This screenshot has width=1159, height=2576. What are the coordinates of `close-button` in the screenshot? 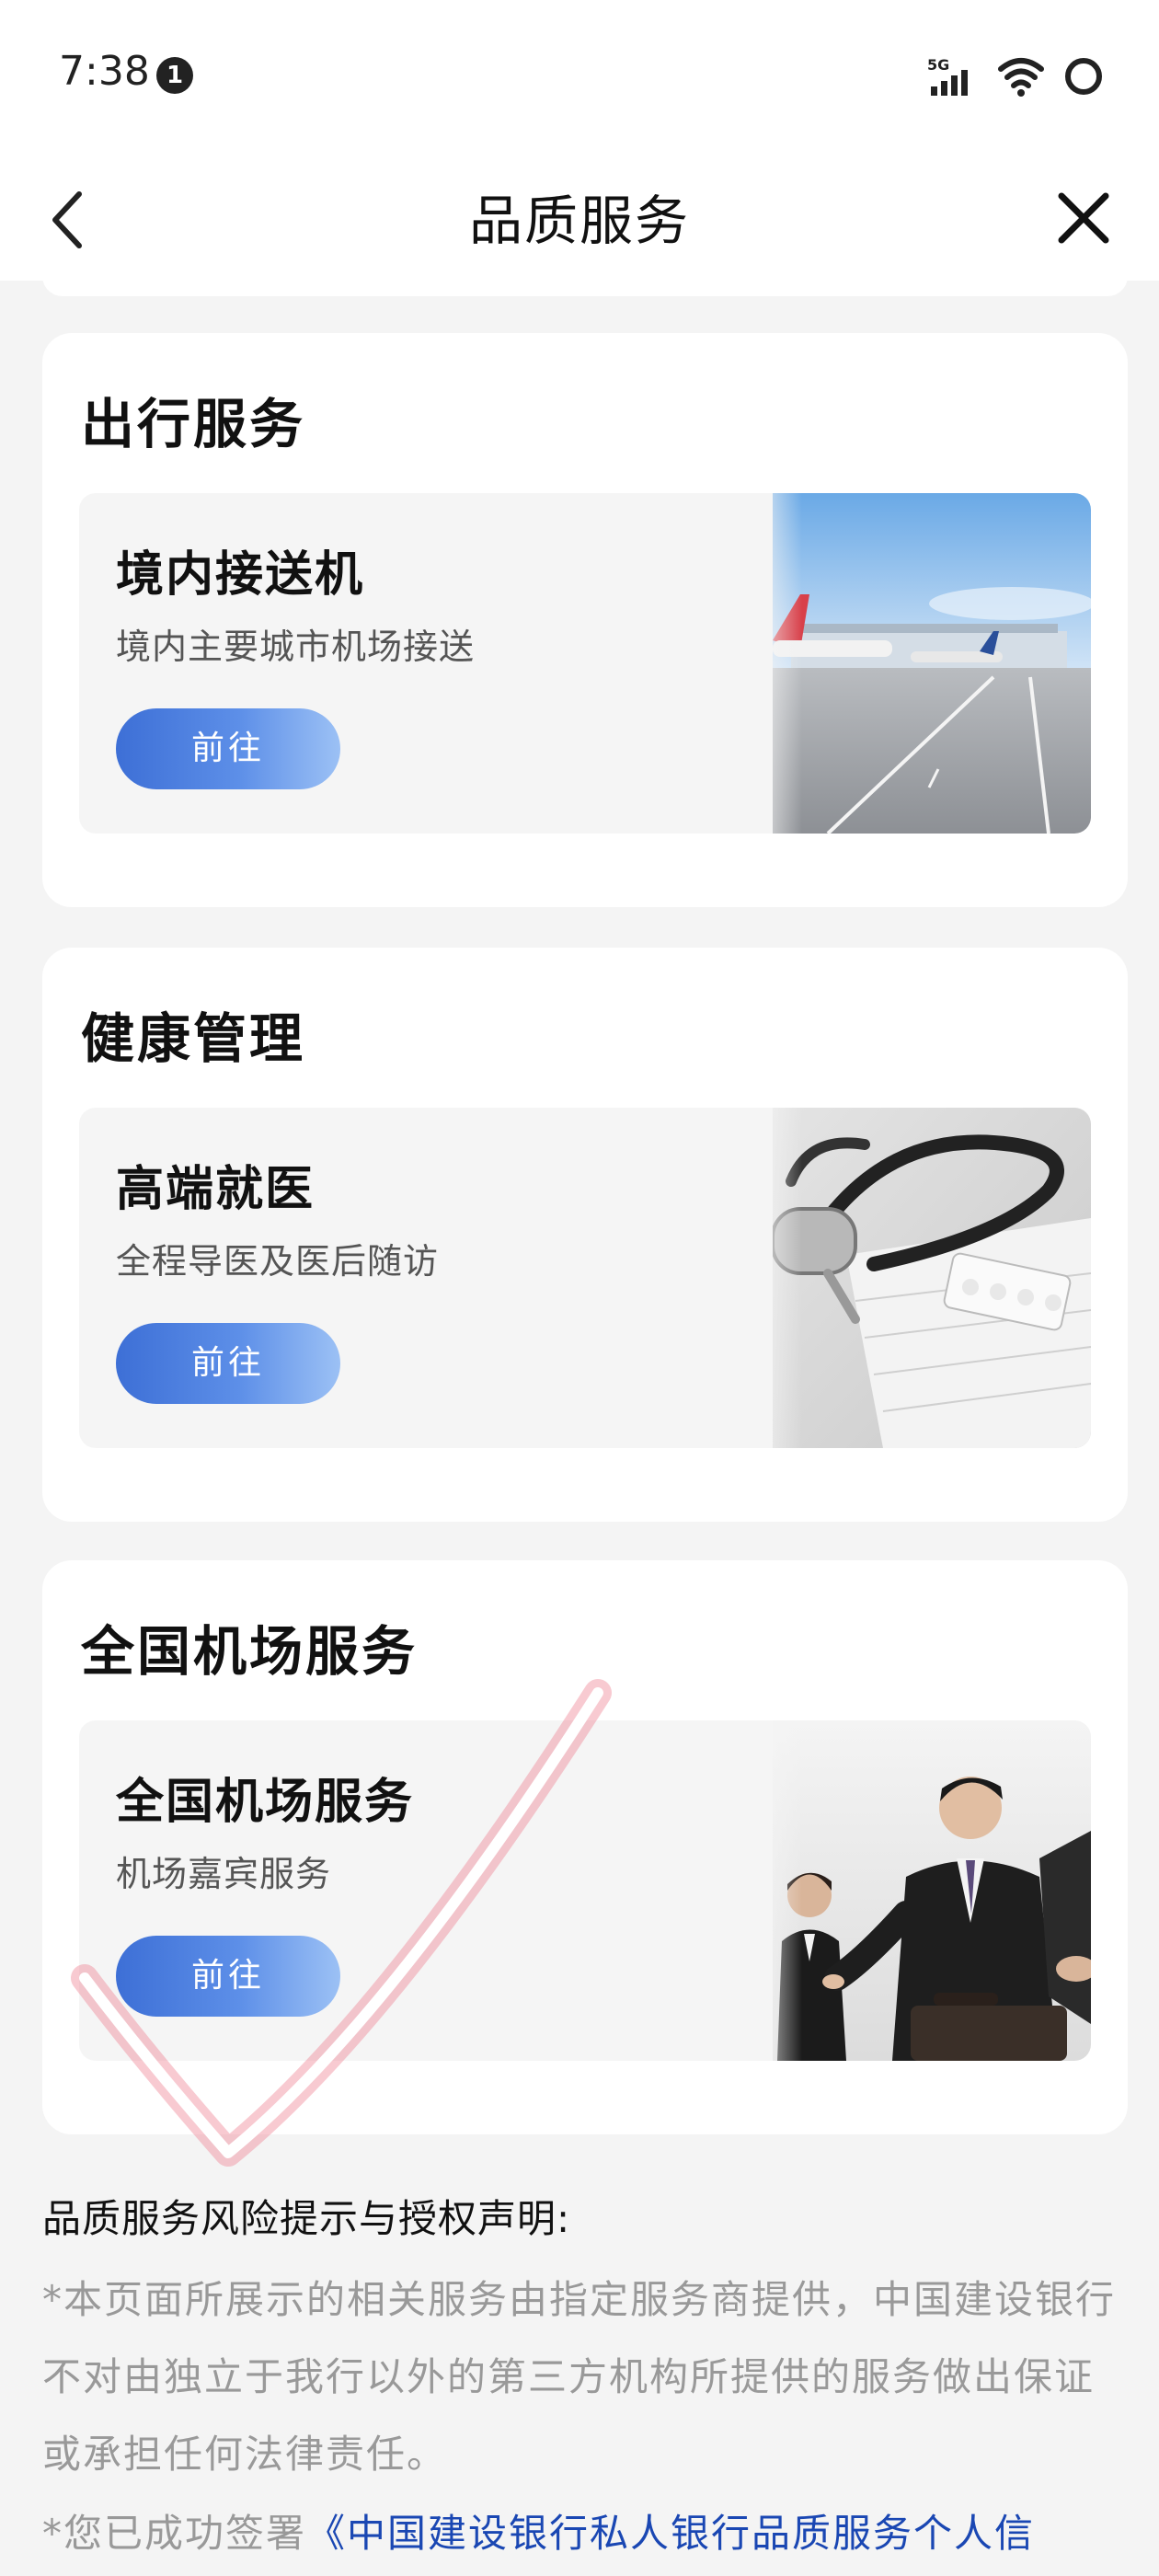 It's located at (1083, 216).